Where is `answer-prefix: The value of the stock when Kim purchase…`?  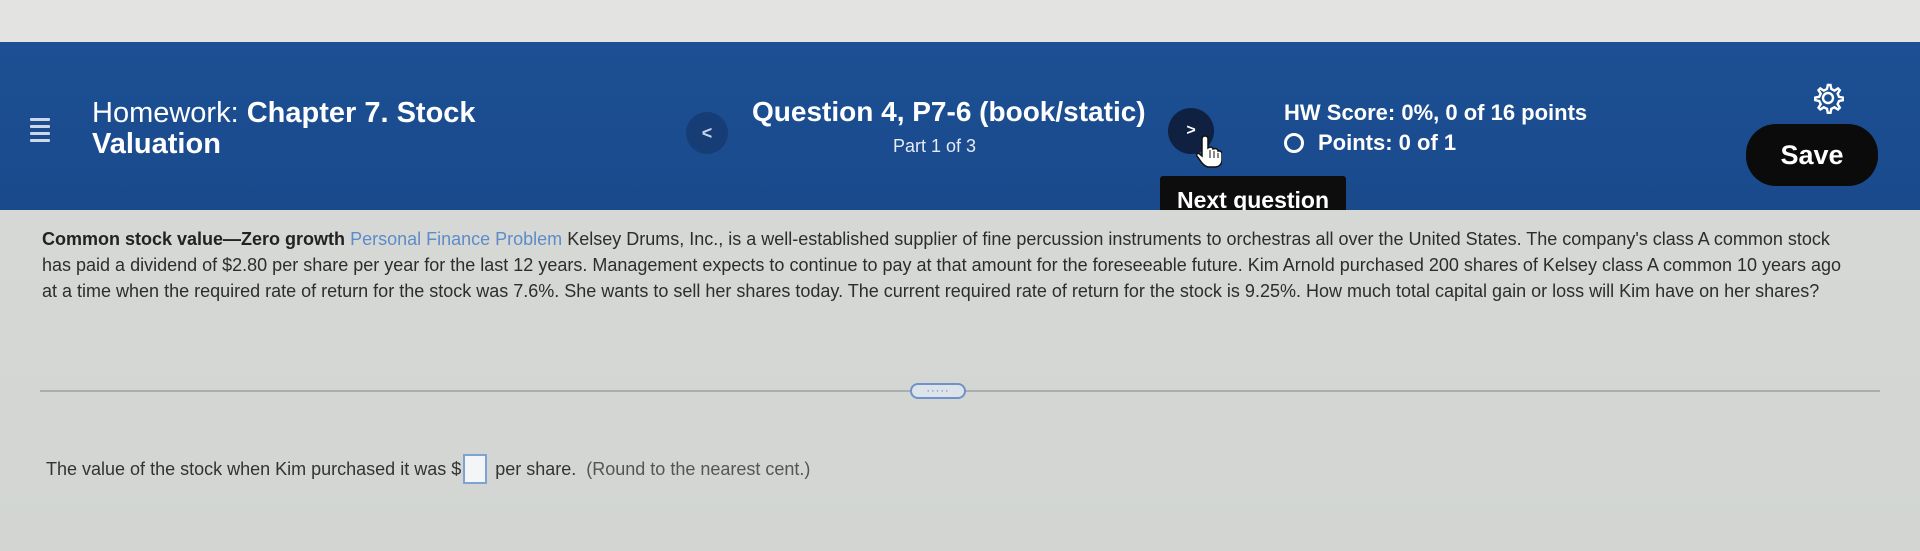 answer-prefix: The value of the stock when Kim purchase… is located at coordinates (254, 468).